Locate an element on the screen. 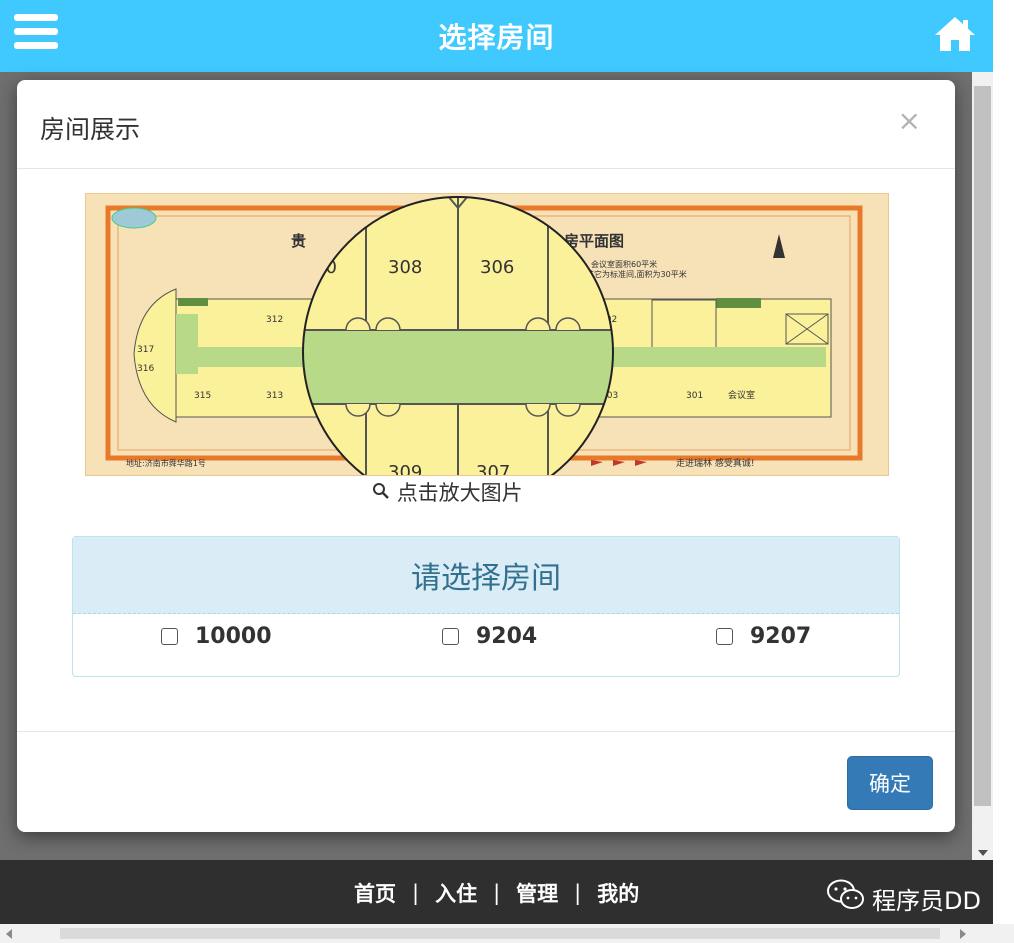  plan-caption: 点击放大图片 is located at coordinates (447, 492).